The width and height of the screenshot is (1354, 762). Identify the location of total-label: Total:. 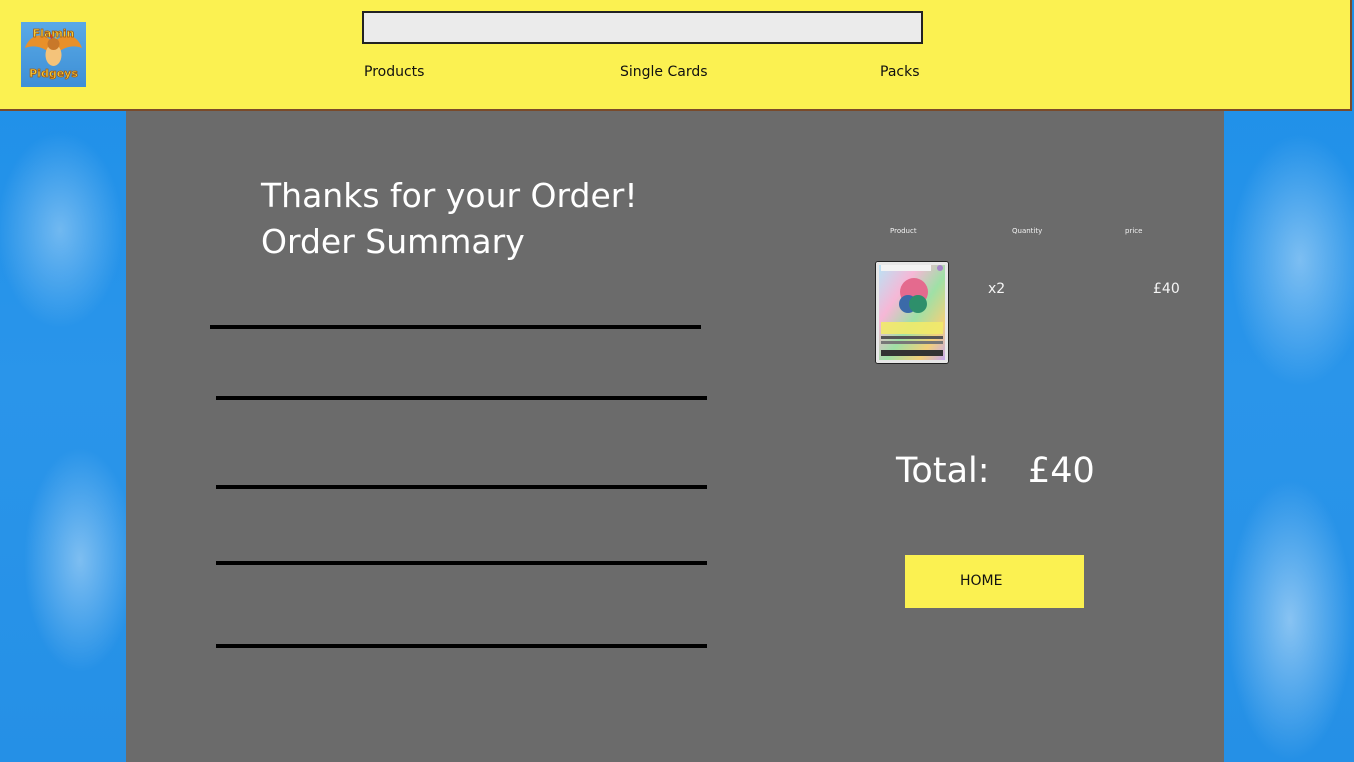
(943, 471).